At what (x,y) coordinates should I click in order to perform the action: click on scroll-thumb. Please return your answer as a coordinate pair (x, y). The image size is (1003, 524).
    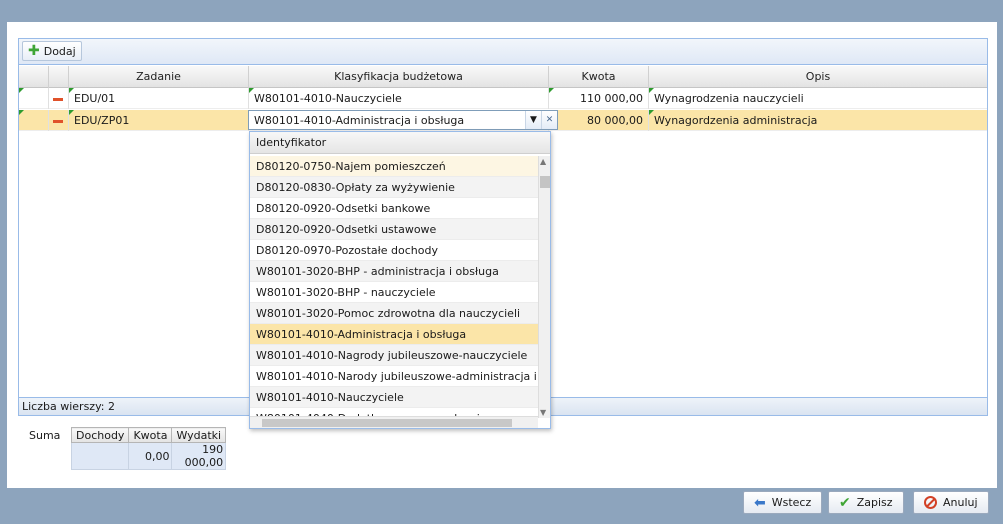
    Looking at the image, I should click on (545, 182).